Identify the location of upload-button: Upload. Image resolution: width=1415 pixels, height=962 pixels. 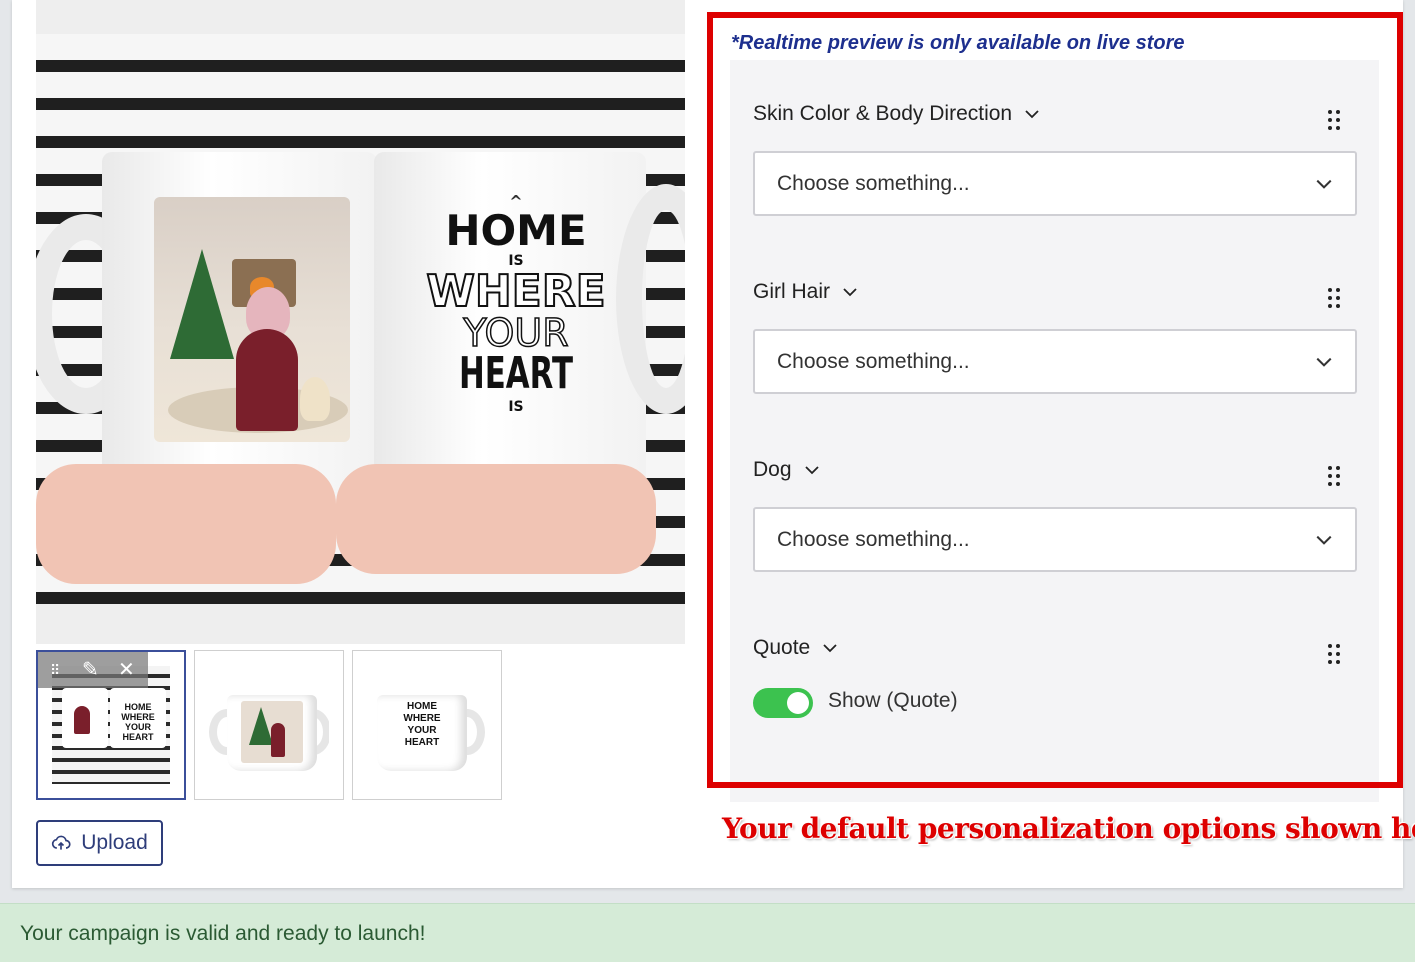
(99, 843).